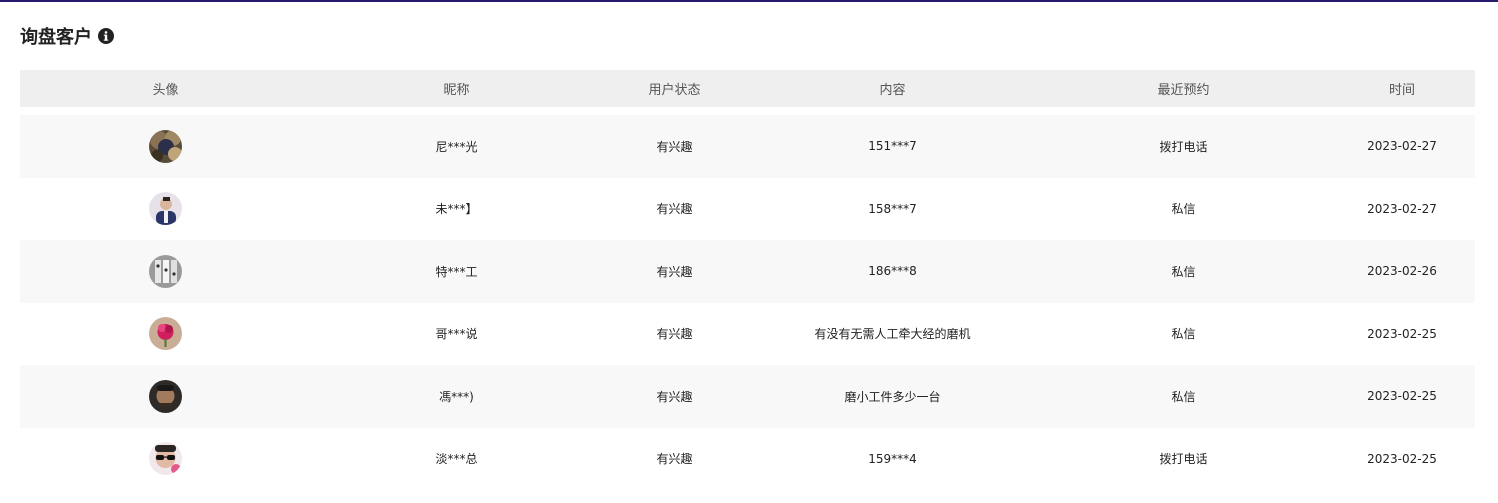 This screenshot has width=1498, height=503. What do you see at coordinates (456, 396) in the screenshot?
I see `nickname-cell: 馮***)` at bounding box center [456, 396].